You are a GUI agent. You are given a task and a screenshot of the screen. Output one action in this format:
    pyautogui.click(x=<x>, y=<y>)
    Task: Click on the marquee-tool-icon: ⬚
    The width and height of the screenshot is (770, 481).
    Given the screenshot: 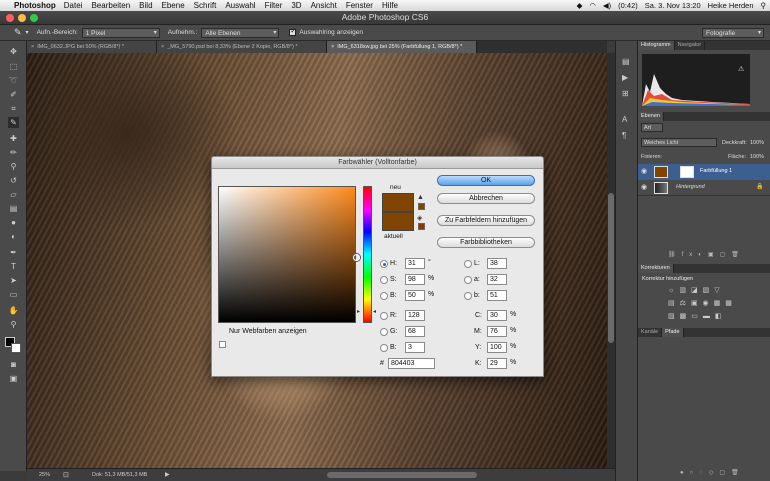 What is the action you would take?
    pyautogui.click(x=13, y=66)
    